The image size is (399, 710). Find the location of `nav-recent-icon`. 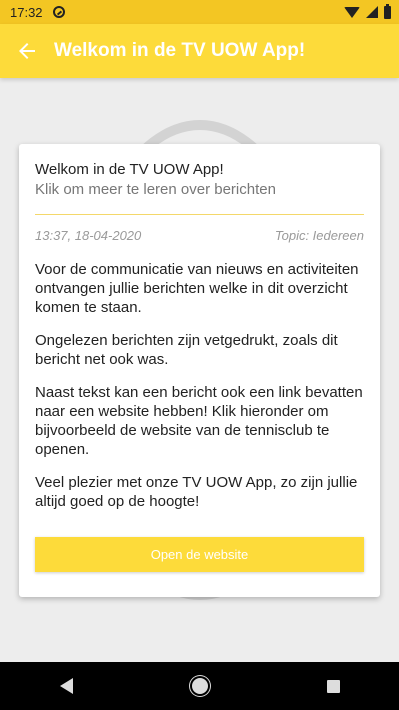

nav-recent-icon is located at coordinates (333, 686).